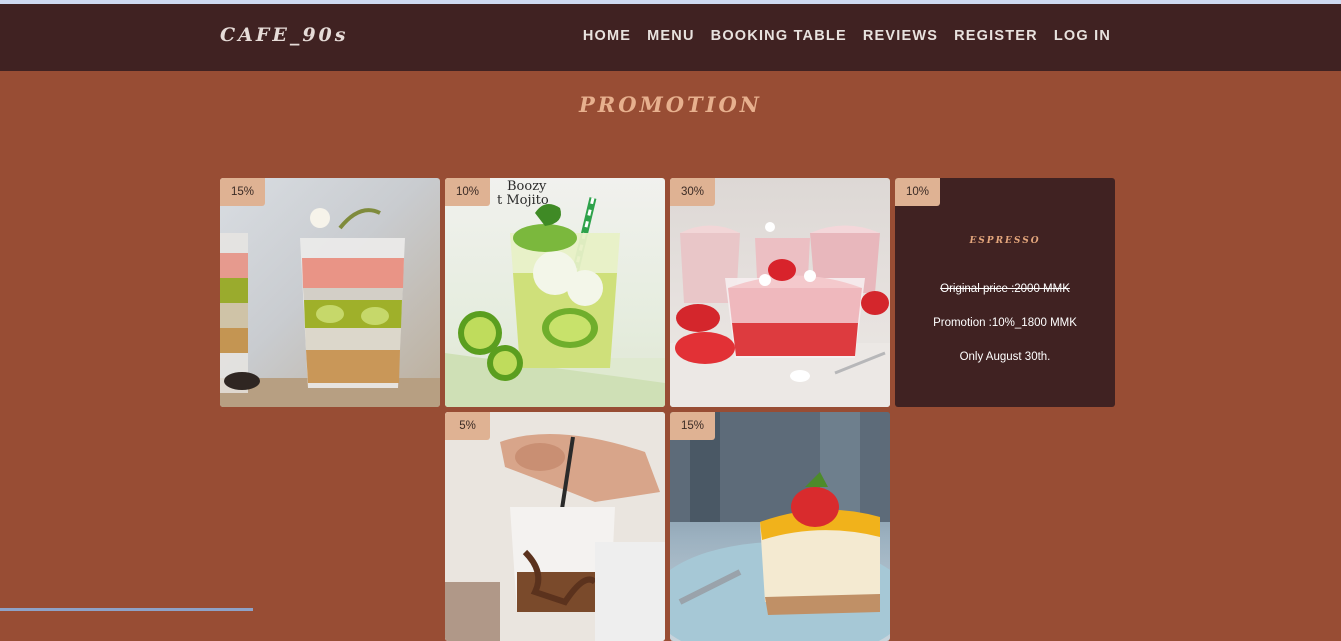  I want to click on promo-card-mousse: 30%, so click(780, 292).